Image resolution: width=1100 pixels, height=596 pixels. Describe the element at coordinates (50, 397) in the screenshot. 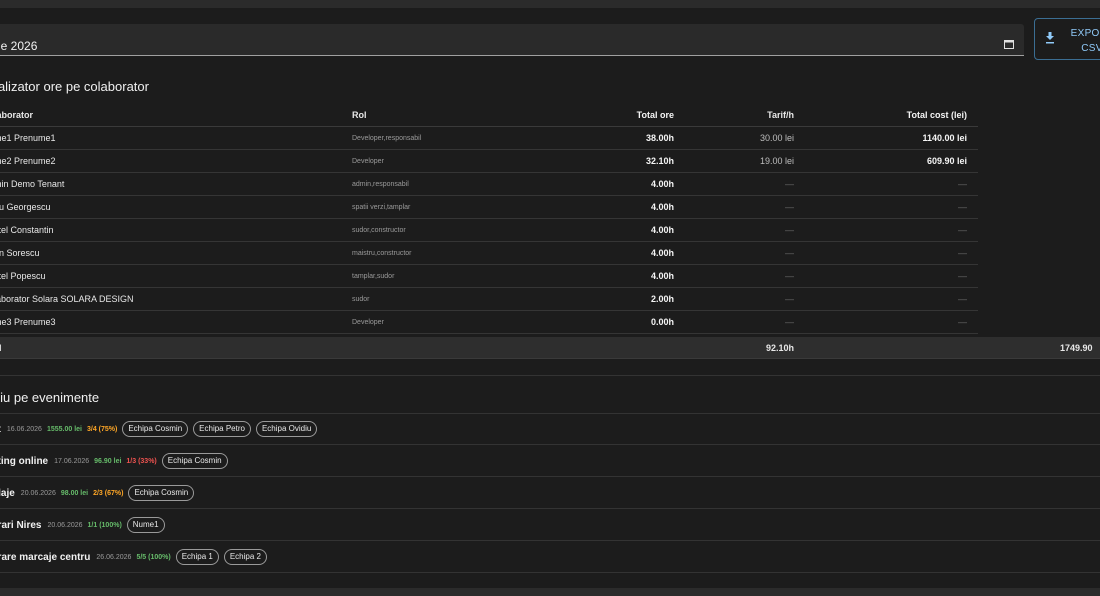

I see `events-title: aliu pe evenimente` at that location.